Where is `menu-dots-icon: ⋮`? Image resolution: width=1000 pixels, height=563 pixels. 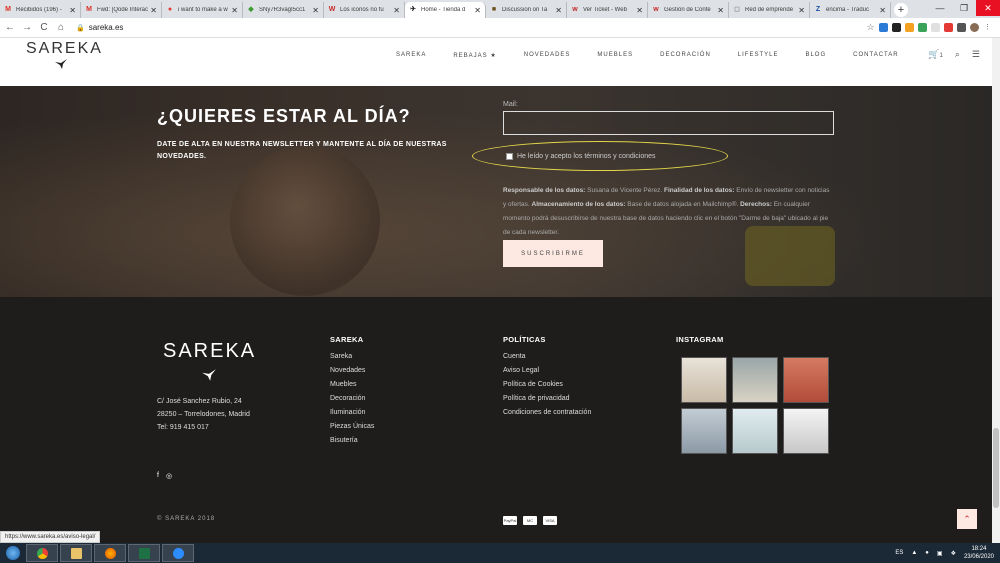
menu-dots-icon: ⋮ is located at coordinates (987, 27).